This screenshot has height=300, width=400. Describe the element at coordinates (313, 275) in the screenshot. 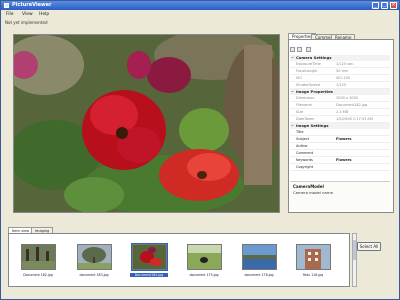

I see `thumbnail-label: Rotu 116.jpg` at that location.